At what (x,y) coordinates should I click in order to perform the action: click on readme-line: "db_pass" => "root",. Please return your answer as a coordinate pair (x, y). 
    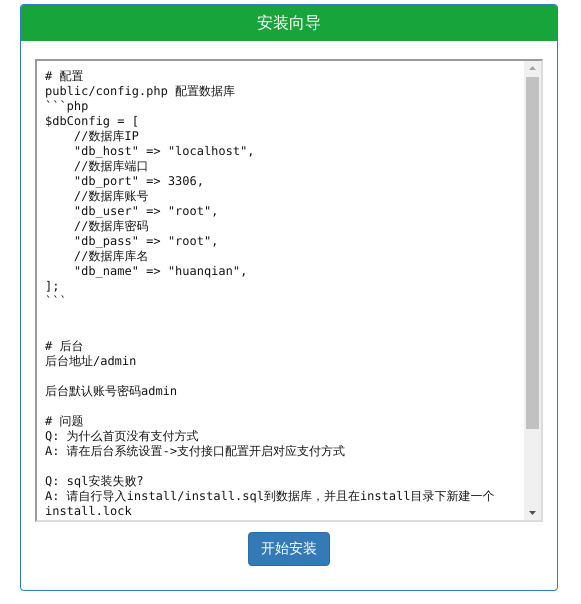
    Looking at the image, I should click on (146, 241).